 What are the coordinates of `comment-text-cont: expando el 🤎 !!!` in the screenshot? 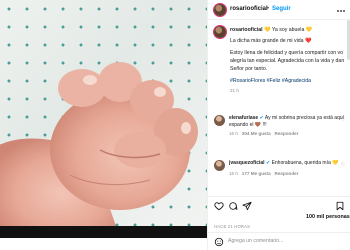 It's located at (248, 125).